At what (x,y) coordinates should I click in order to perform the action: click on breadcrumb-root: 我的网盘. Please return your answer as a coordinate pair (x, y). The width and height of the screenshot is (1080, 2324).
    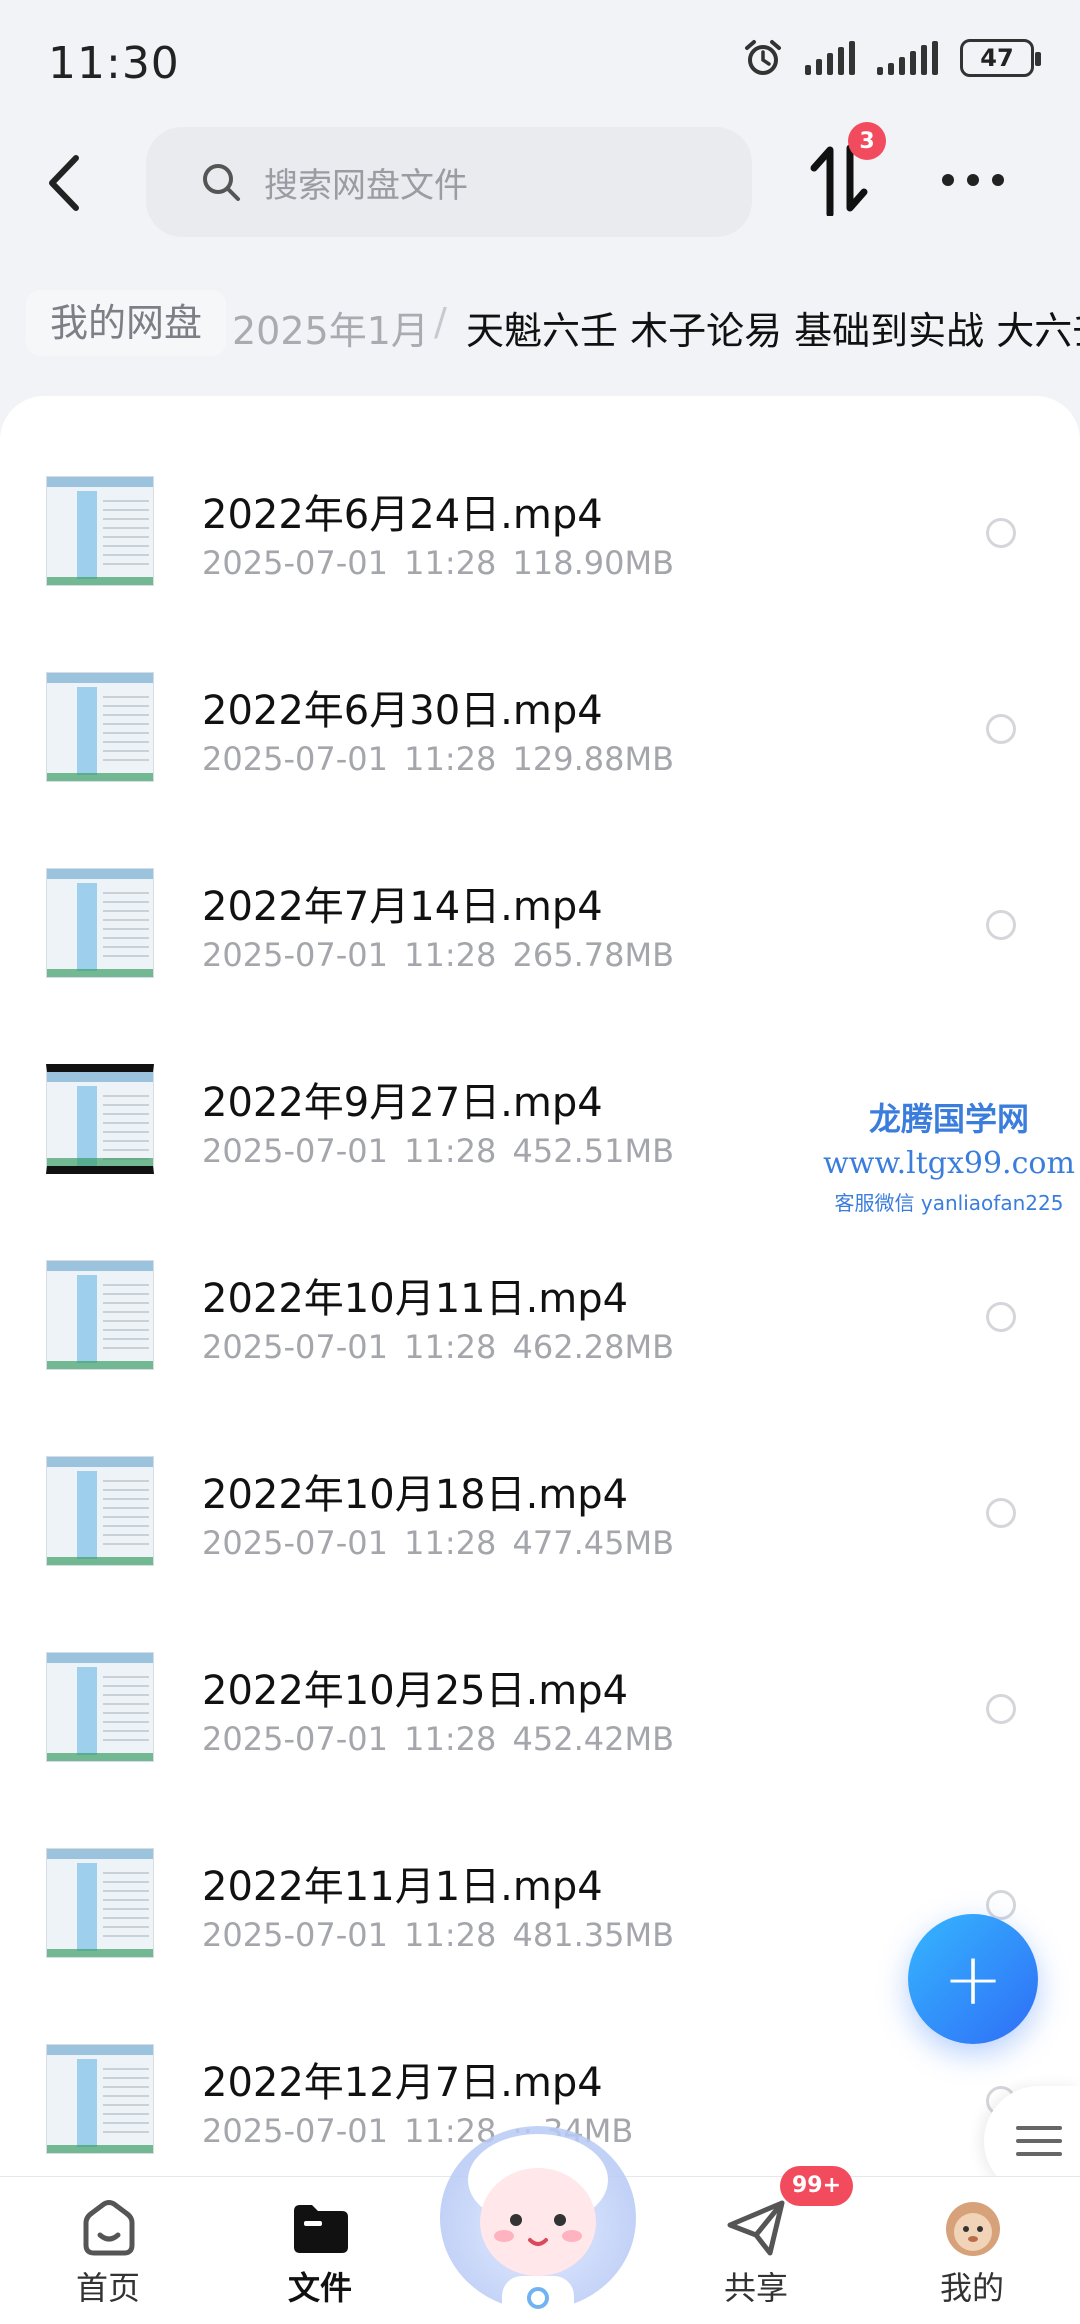
    Looking at the image, I should click on (126, 323).